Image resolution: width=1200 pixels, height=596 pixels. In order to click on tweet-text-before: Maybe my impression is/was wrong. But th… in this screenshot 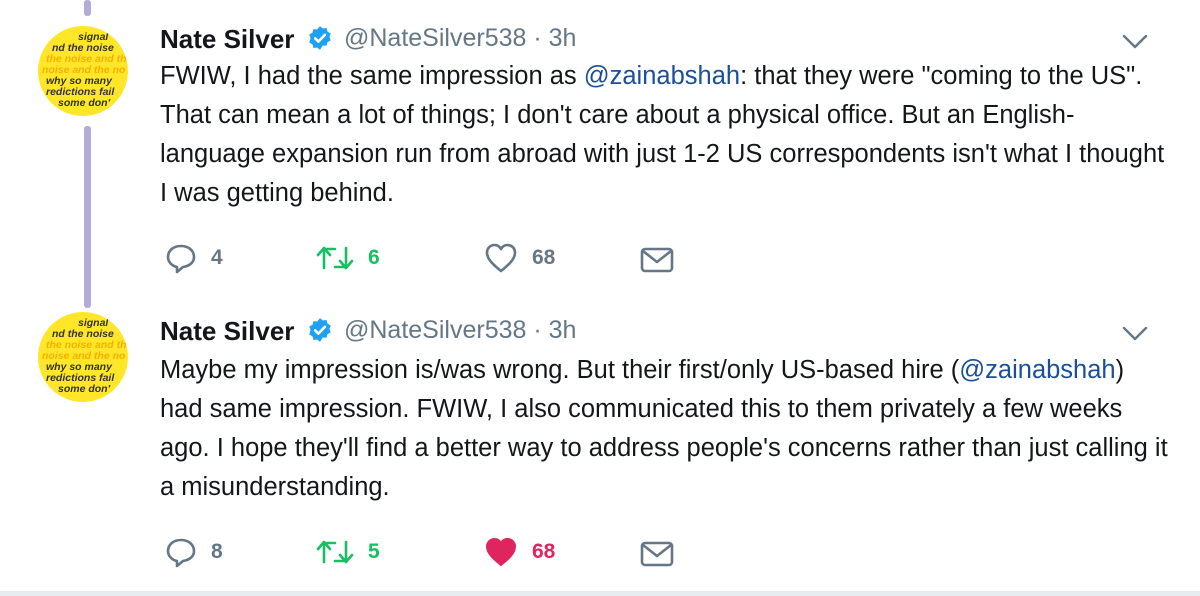, I will do `click(560, 370)`.